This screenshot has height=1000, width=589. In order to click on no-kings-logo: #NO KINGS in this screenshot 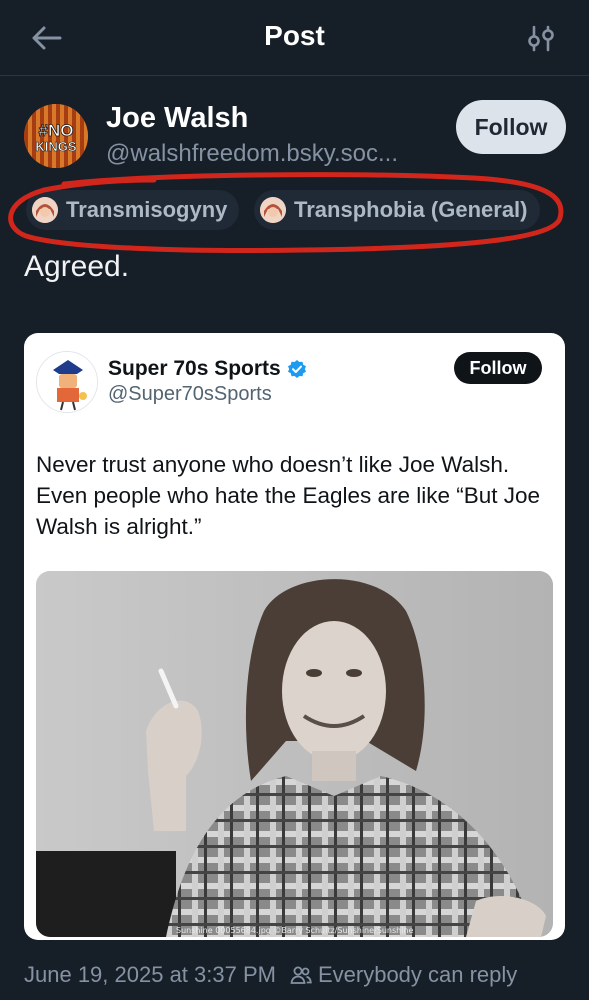, I will do `click(56, 136)`.